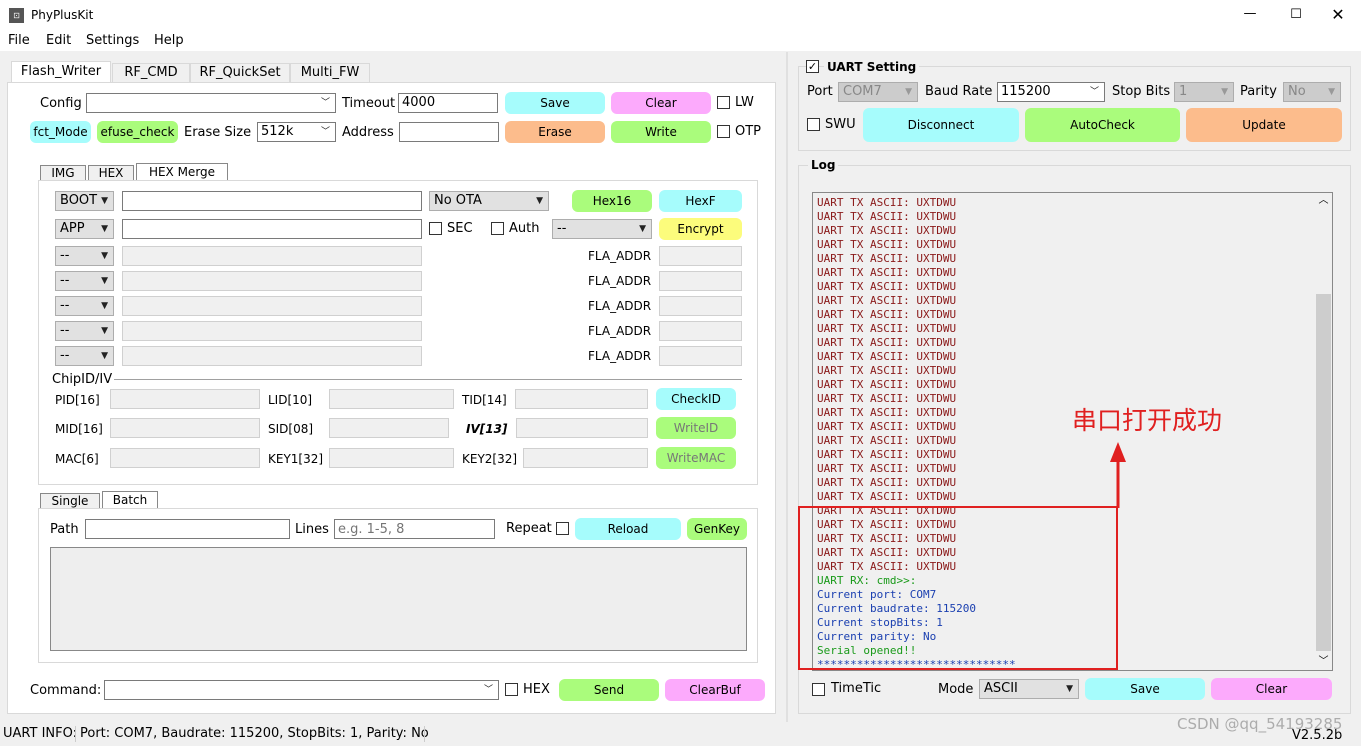  I want to click on app-dropdown: APP ▼, so click(84, 229).